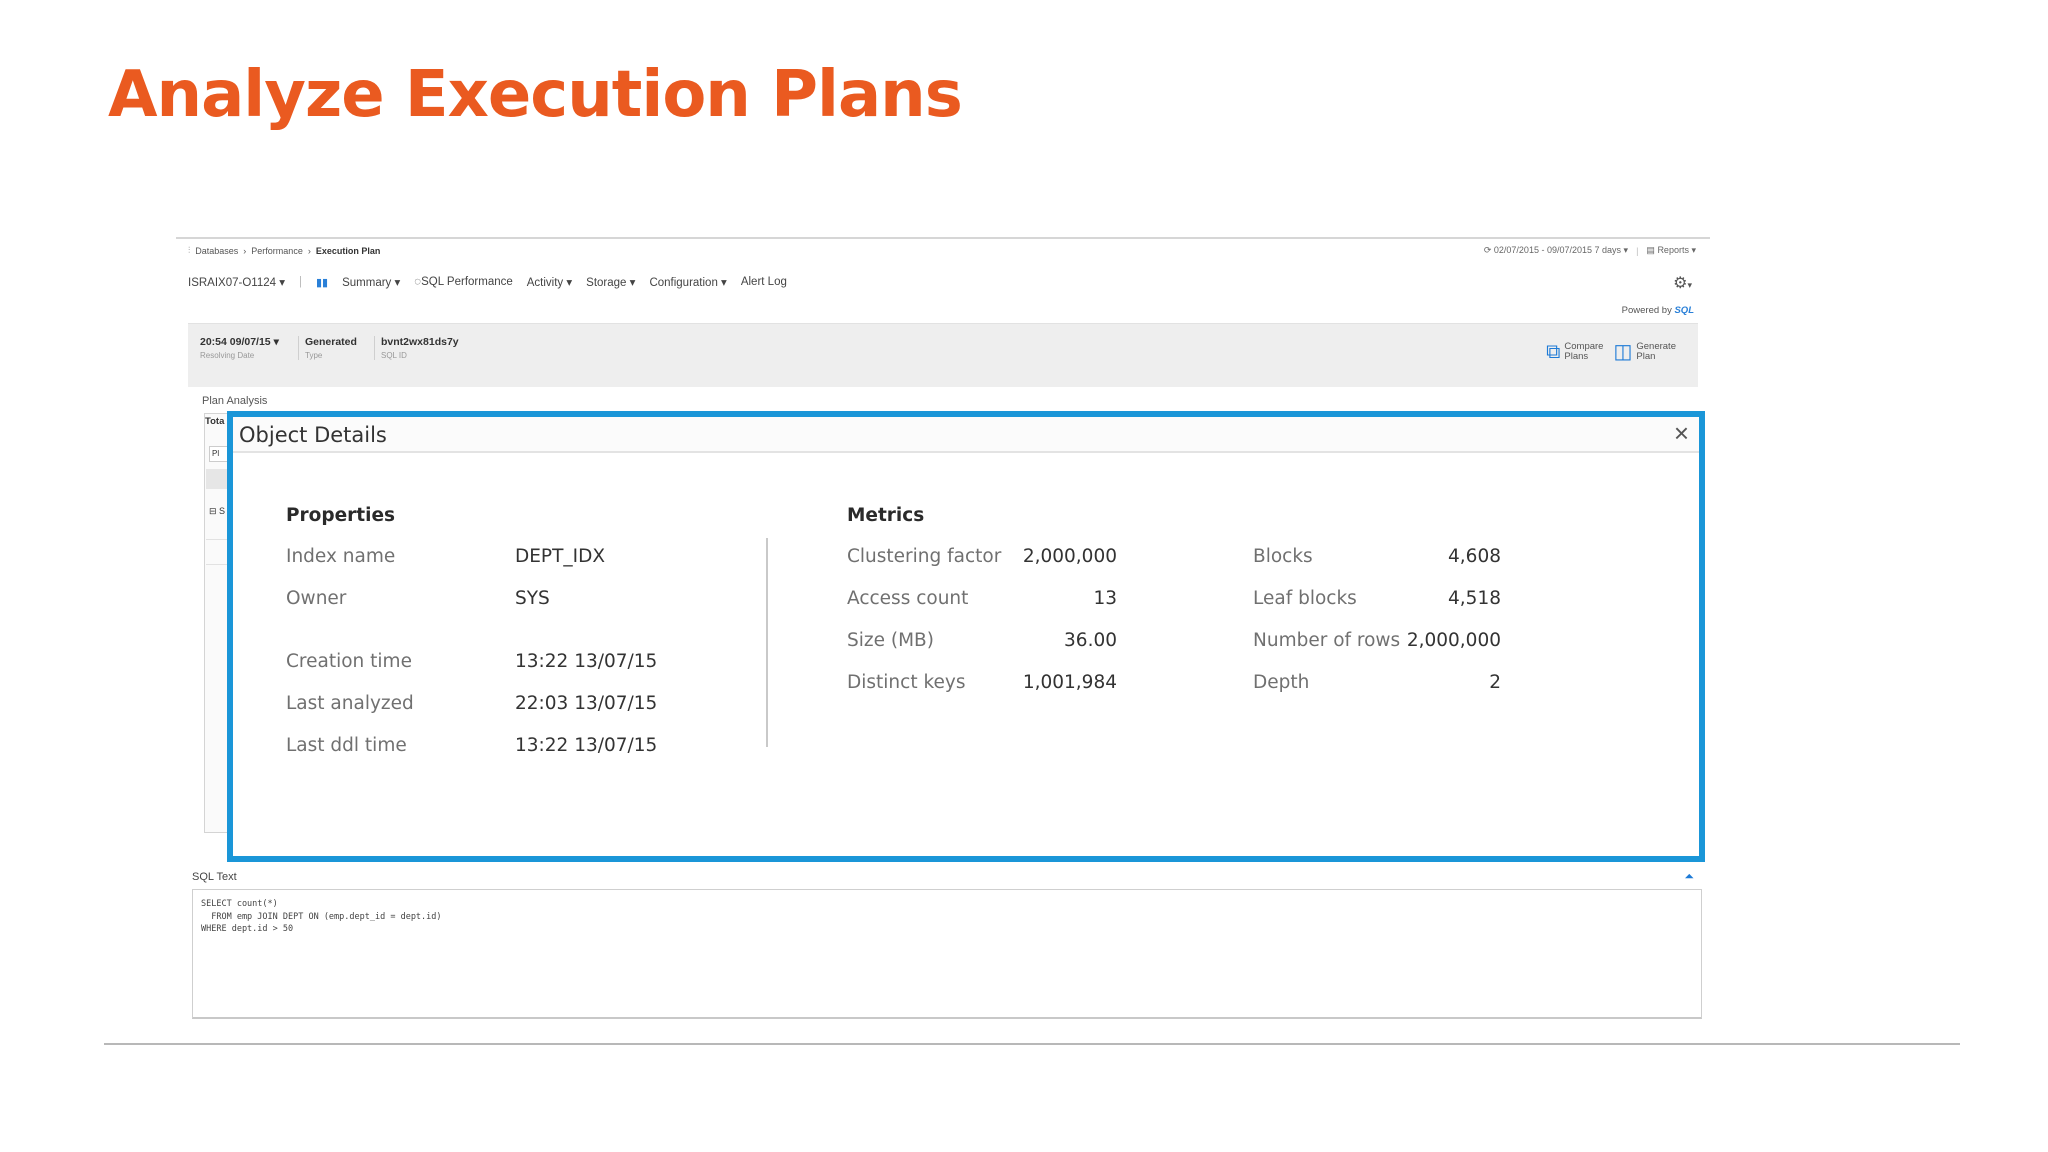 The image size is (2048, 1152). I want to click on type-value: Generated, so click(331, 342).